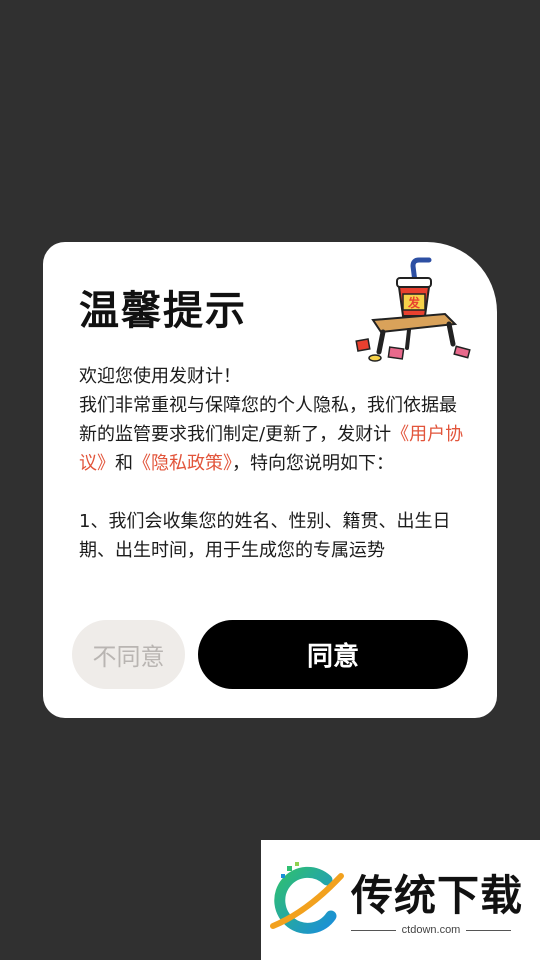  What do you see at coordinates (124, 463) in the screenshot?
I see `and-text: 和` at bounding box center [124, 463].